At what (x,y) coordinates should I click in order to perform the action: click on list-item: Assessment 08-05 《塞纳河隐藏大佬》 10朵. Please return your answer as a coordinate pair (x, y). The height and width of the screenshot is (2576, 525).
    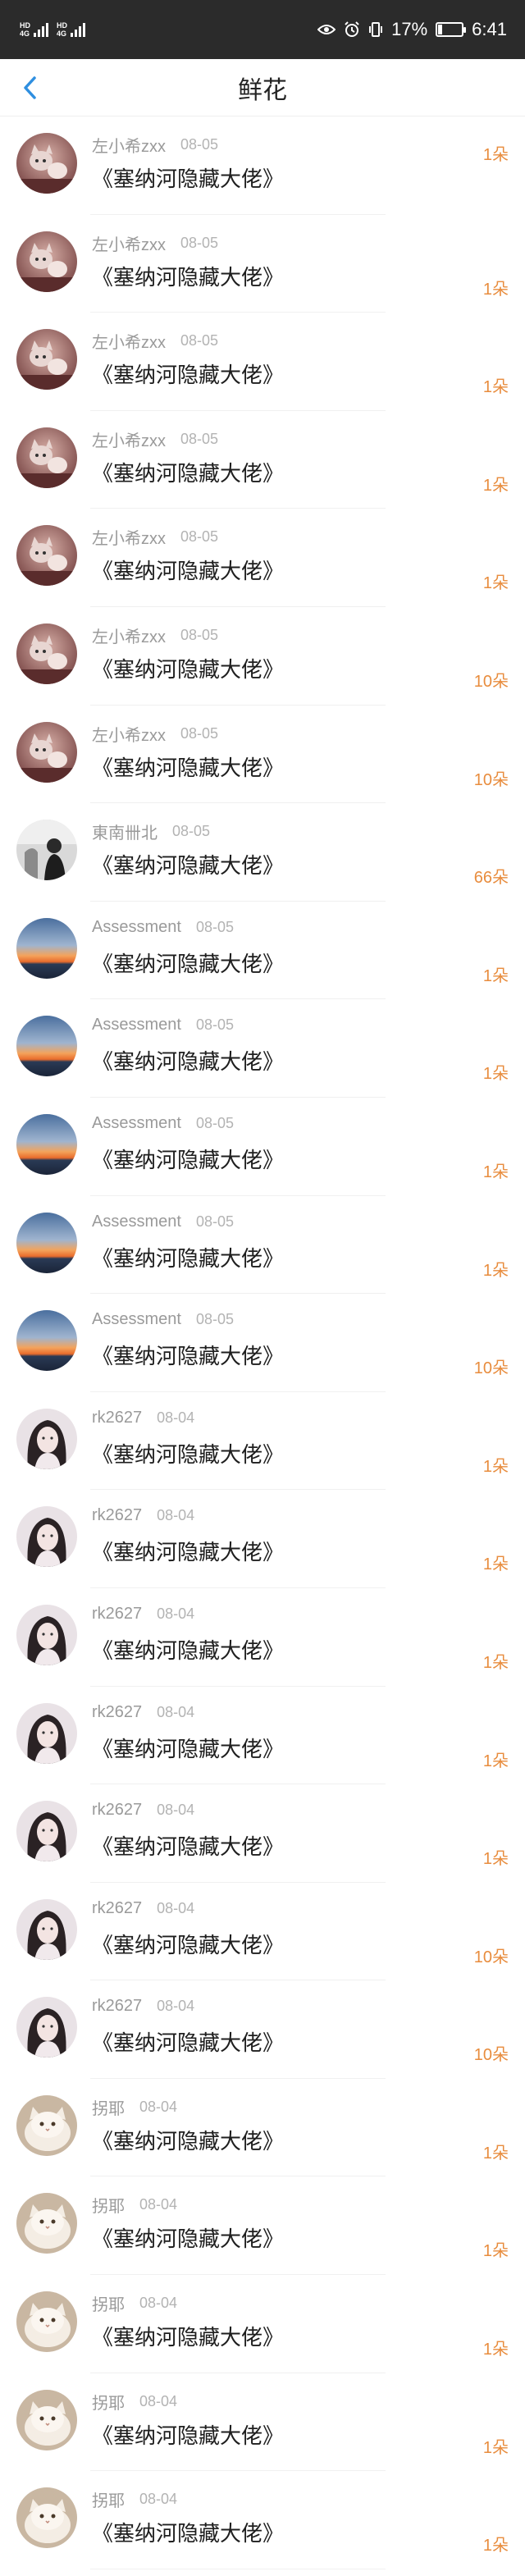
    Looking at the image, I should click on (263, 1343).